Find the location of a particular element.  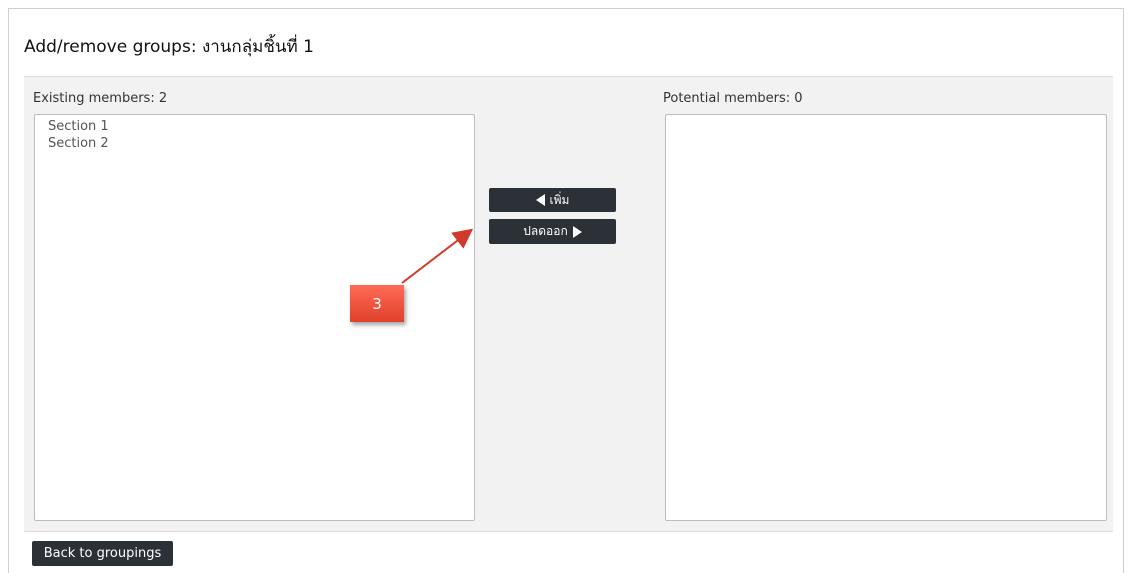

add-button: เพิ่ม is located at coordinates (552, 200).